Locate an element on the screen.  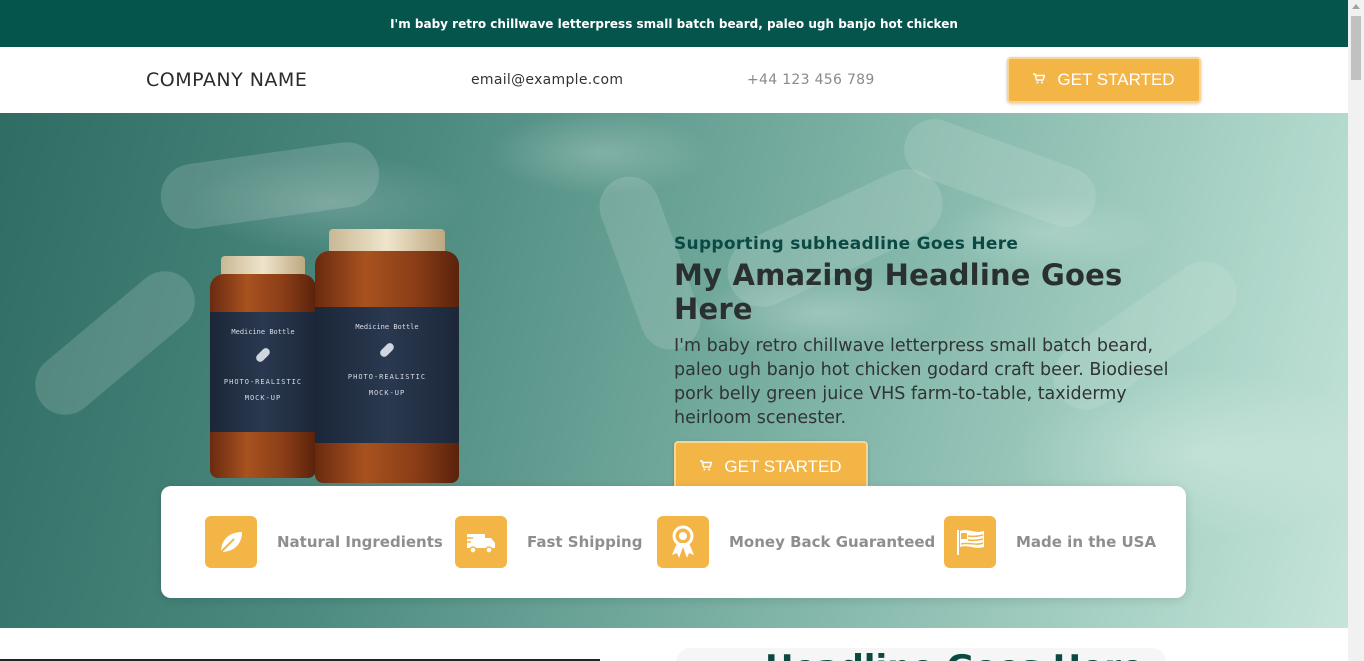
header-cta-label: GET STARTED is located at coordinates (1116, 79).